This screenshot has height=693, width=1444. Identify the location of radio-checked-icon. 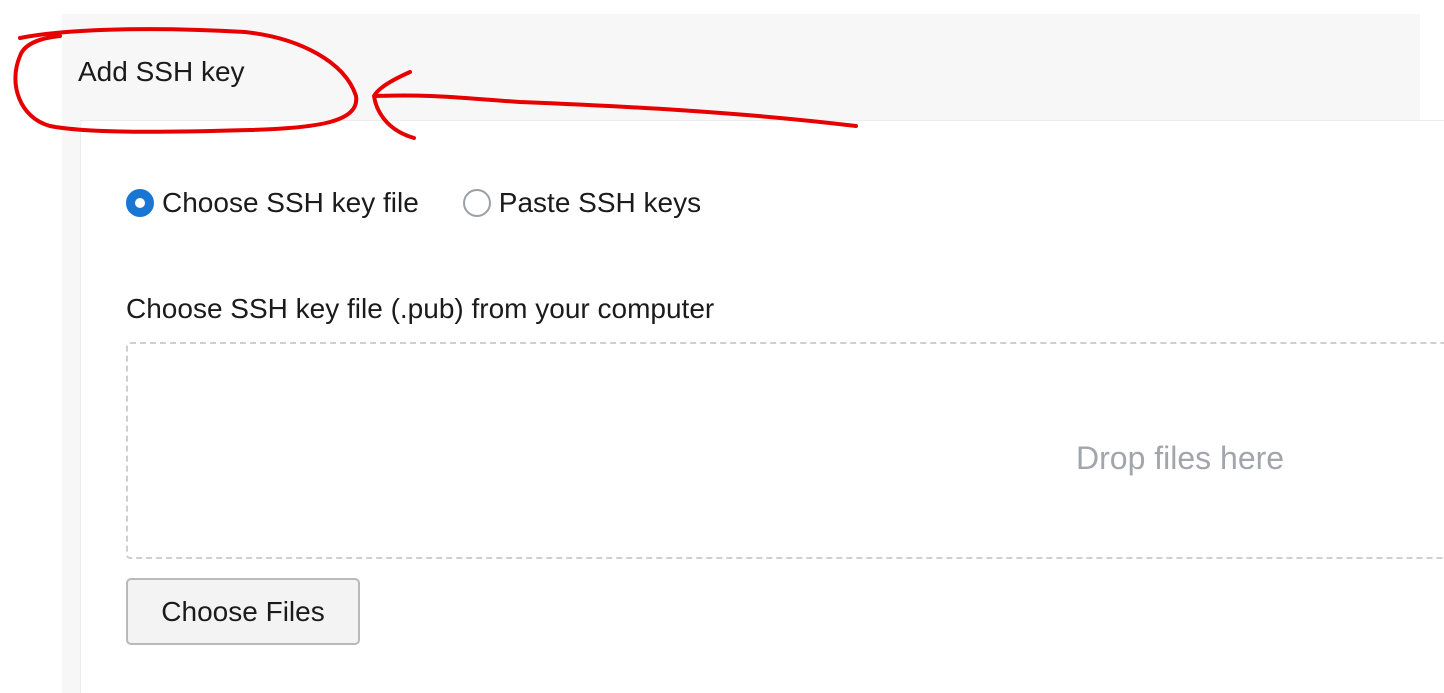
(140, 203).